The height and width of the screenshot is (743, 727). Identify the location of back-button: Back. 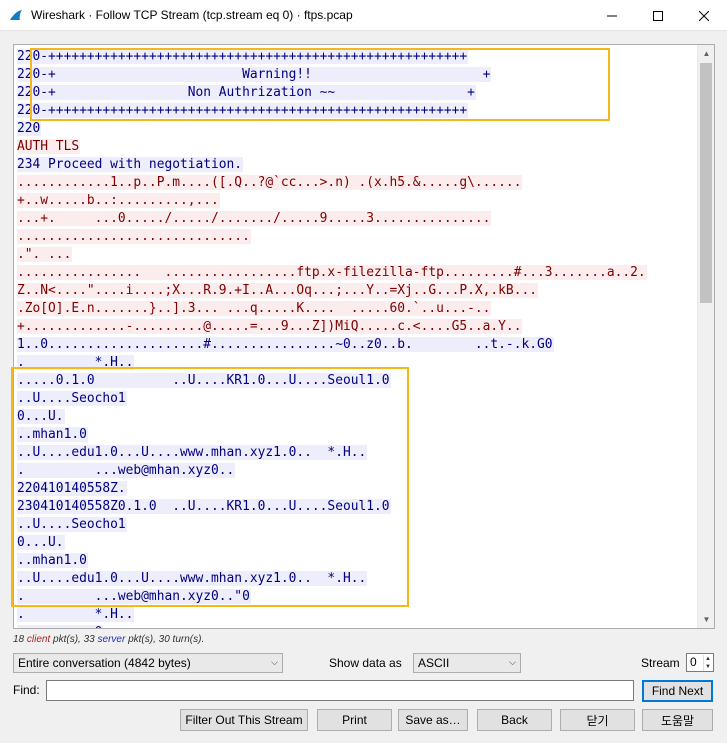
(514, 720).